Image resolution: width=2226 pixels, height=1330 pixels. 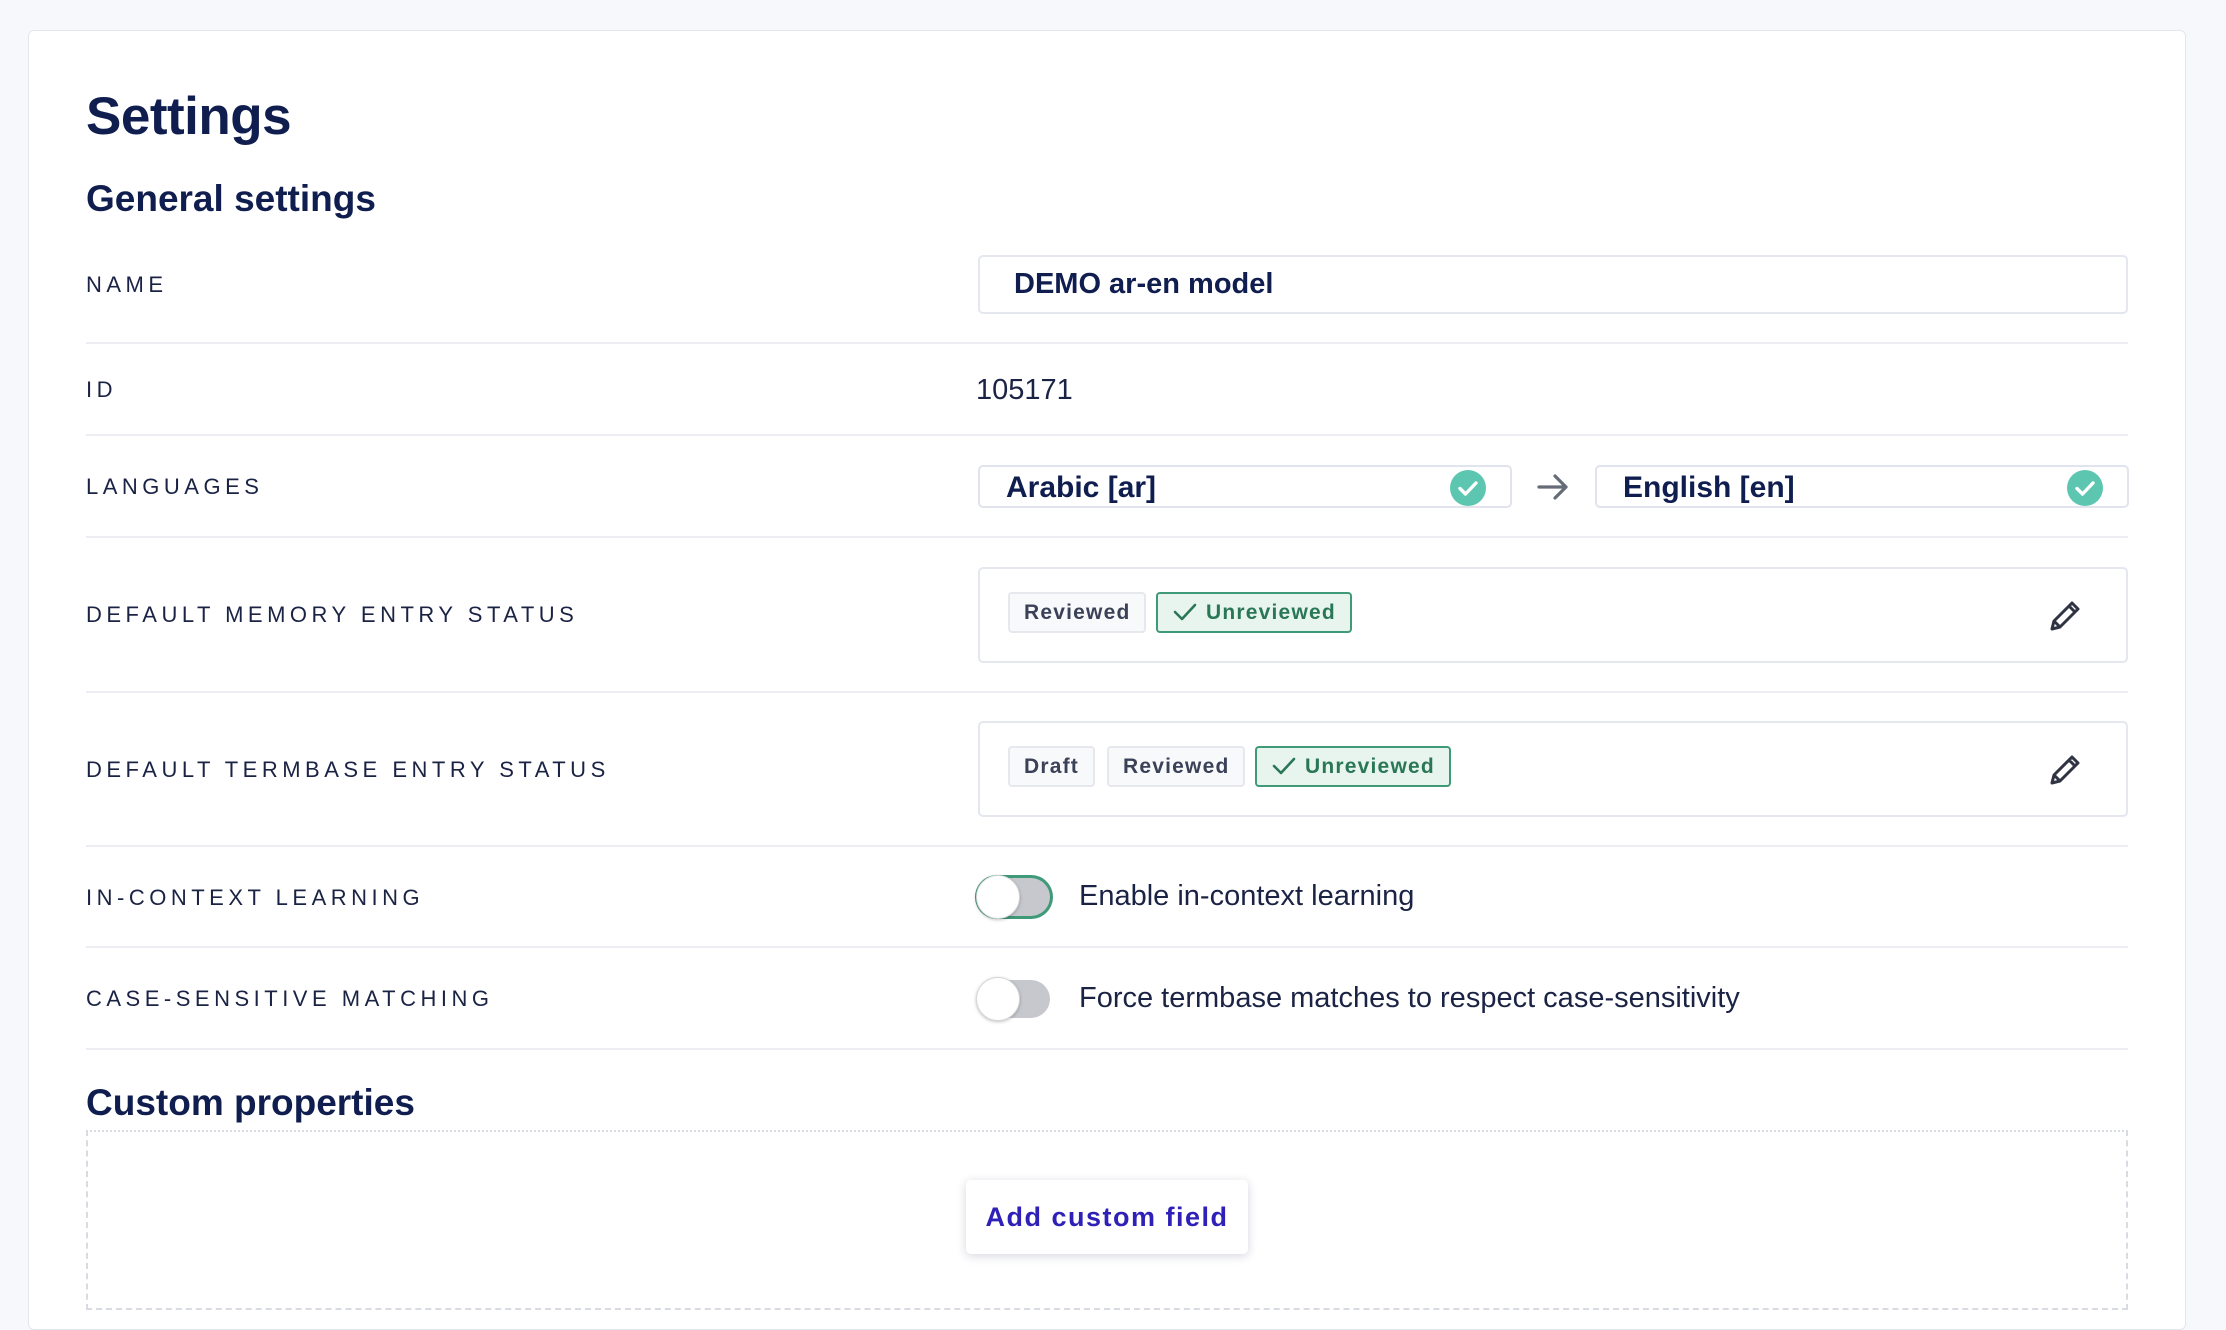 What do you see at coordinates (1176, 766) in the screenshot?
I see `termbase-tag-reviewed: Reviewed` at bounding box center [1176, 766].